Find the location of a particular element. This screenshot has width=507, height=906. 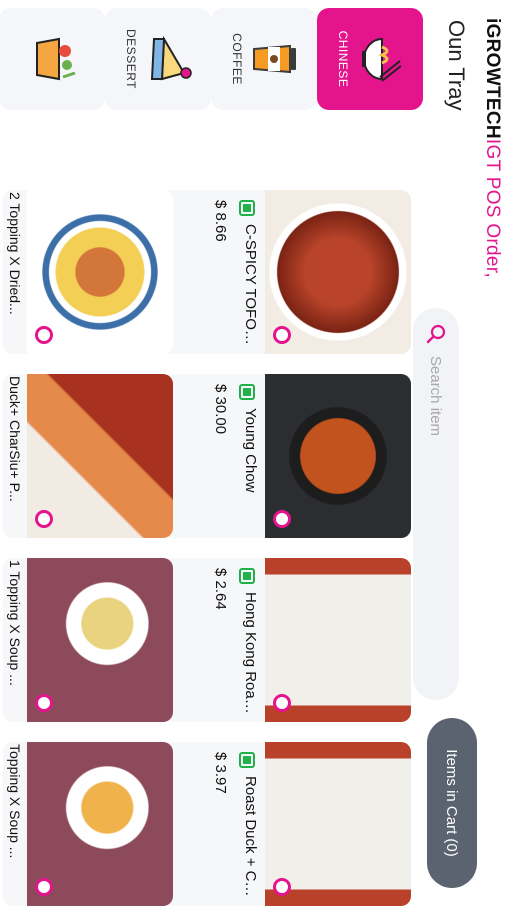

brand-name: iGROWTECH is located at coordinates (492, 78).